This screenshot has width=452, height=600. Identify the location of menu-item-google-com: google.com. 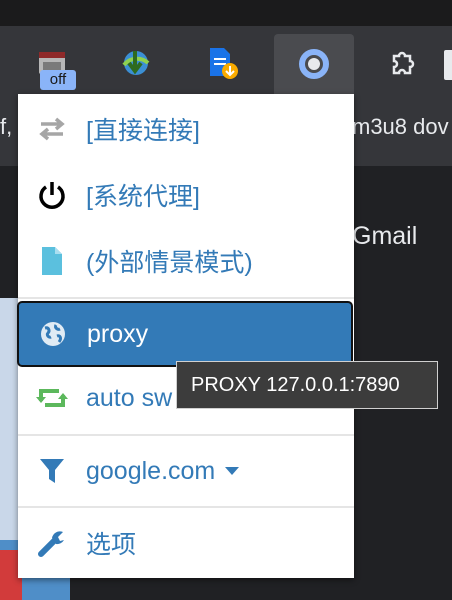
(186, 471).